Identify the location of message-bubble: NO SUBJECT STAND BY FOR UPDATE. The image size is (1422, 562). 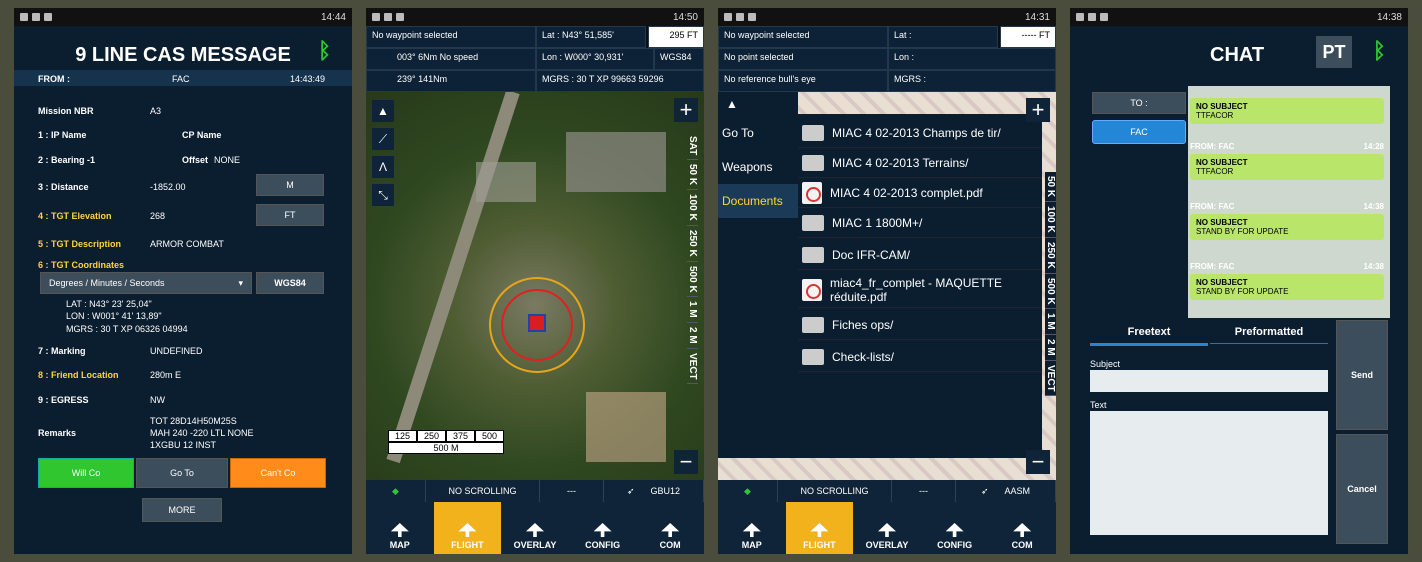
(1287, 287).